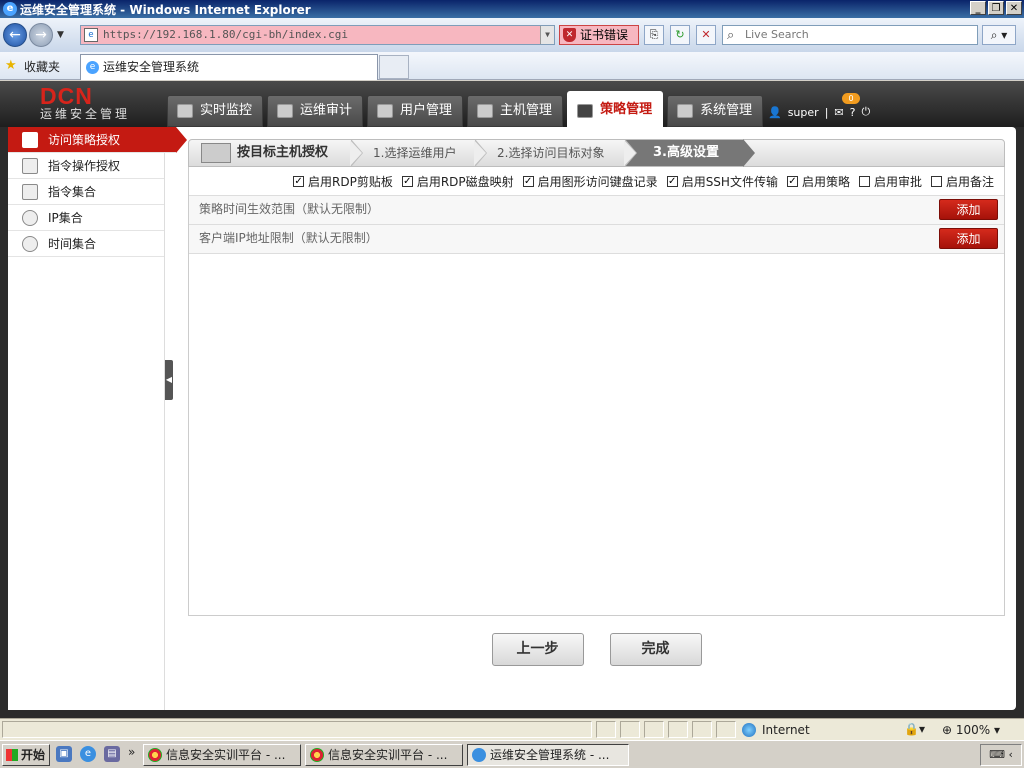  What do you see at coordinates (850, 35) in the screenshot?
I see `search-input: ⌕ Live Search` at bounding box center [850, 35].